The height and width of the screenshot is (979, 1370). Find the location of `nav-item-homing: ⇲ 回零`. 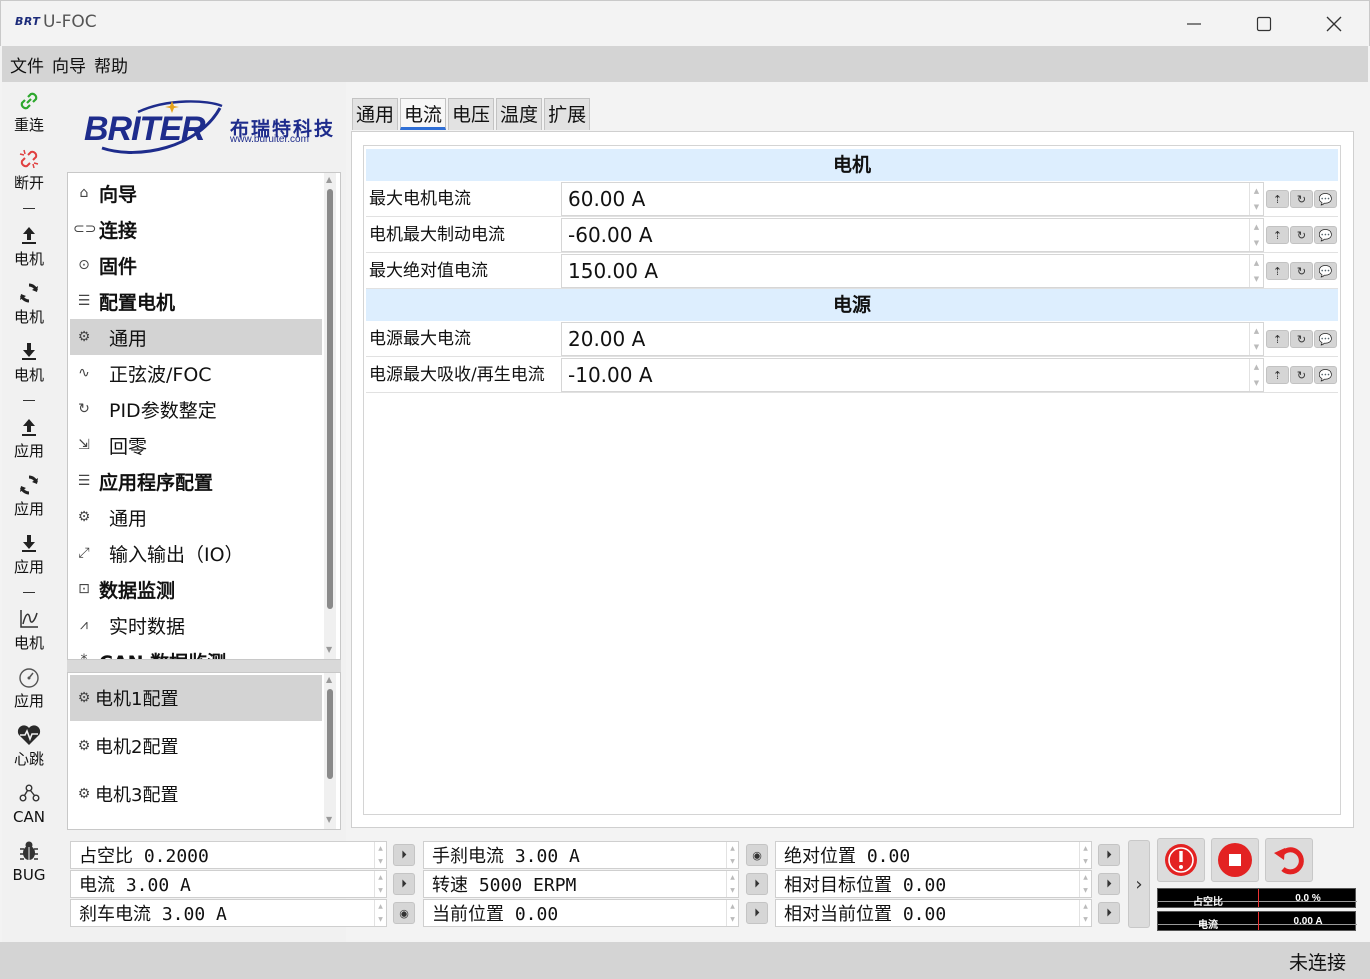

nav-item-homing: ⇲ 回零 is located at coordinates (196, 445).